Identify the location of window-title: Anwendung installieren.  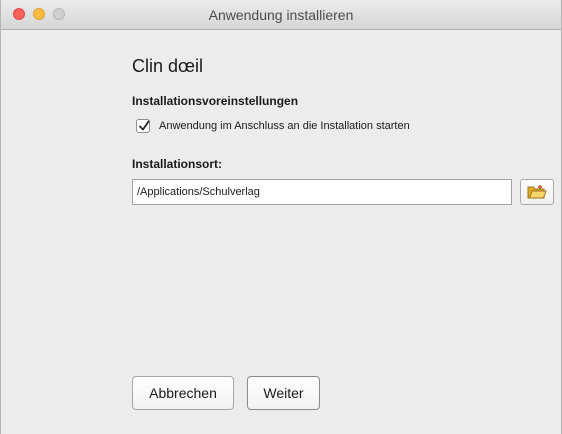
(281, 15).